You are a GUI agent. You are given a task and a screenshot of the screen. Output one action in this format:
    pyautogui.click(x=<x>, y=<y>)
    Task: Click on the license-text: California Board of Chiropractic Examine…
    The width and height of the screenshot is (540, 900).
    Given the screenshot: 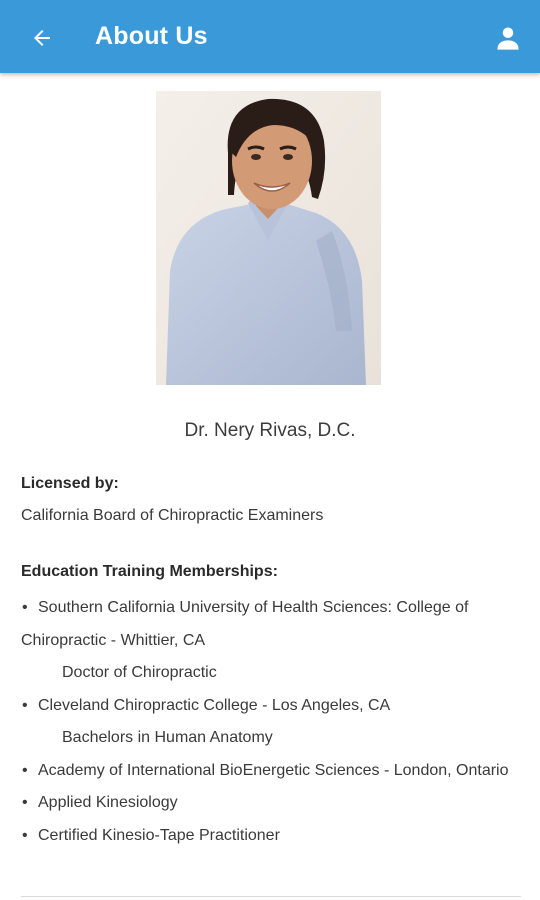 What is the action you would take?
    pyautogui.click(x=172, y=515)
    